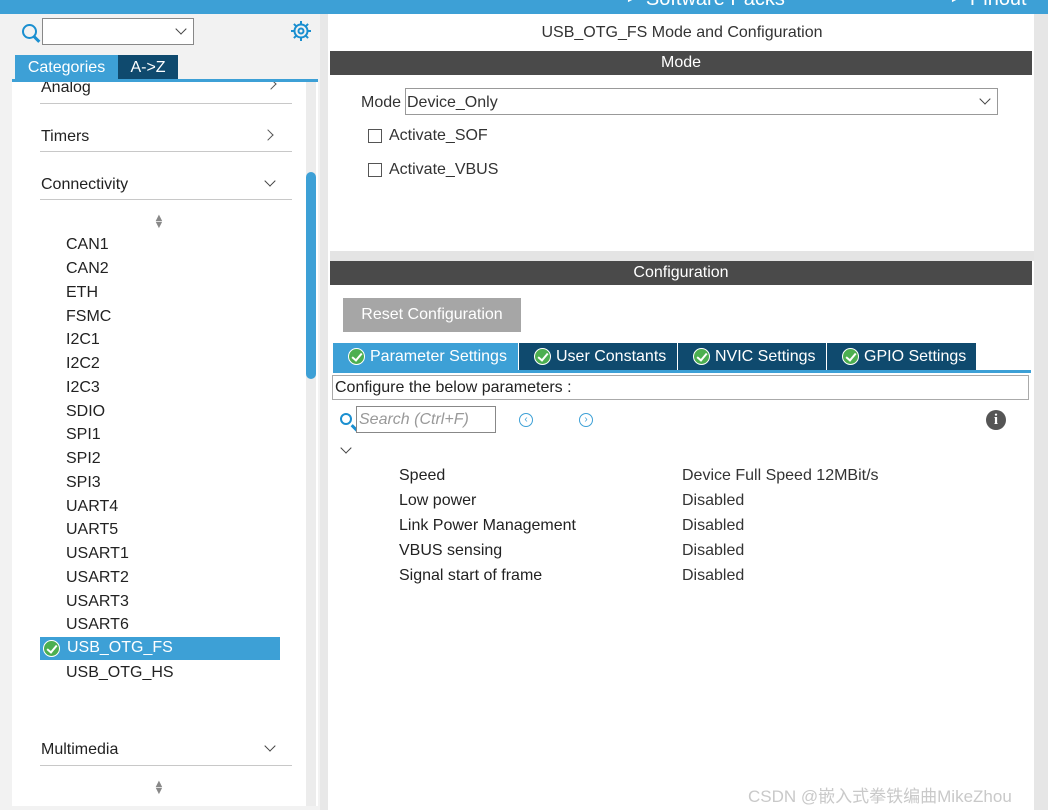  What do you see at coordinates (432, 315) in the screenshot?
I see `reset-configuration-button: Reset Configuration` at bounding box center [432, 315].